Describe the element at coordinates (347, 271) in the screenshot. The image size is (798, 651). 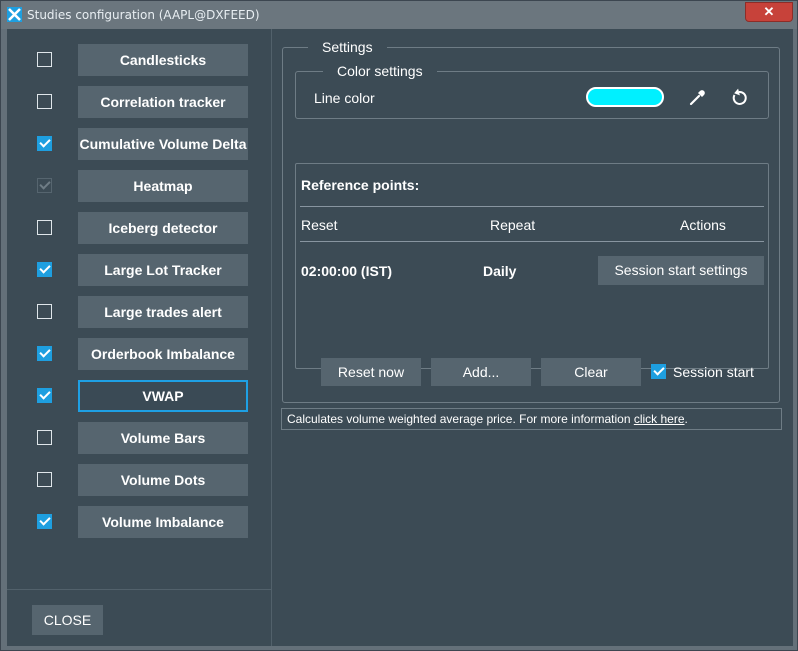
I see `reset-time-cell: 02:00:00 (IST)` at that location.